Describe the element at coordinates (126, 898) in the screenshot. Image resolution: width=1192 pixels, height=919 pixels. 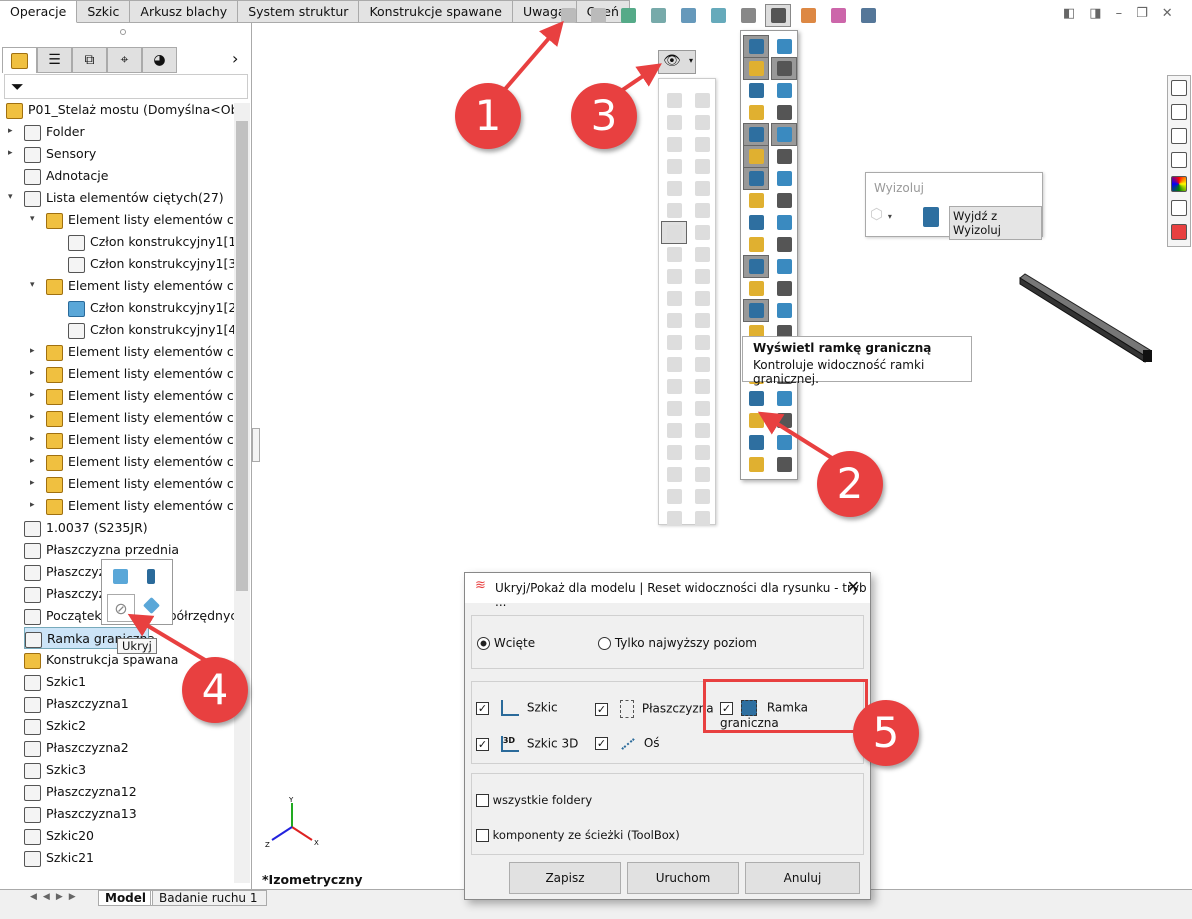
I see `tab-model: Model` at that location.